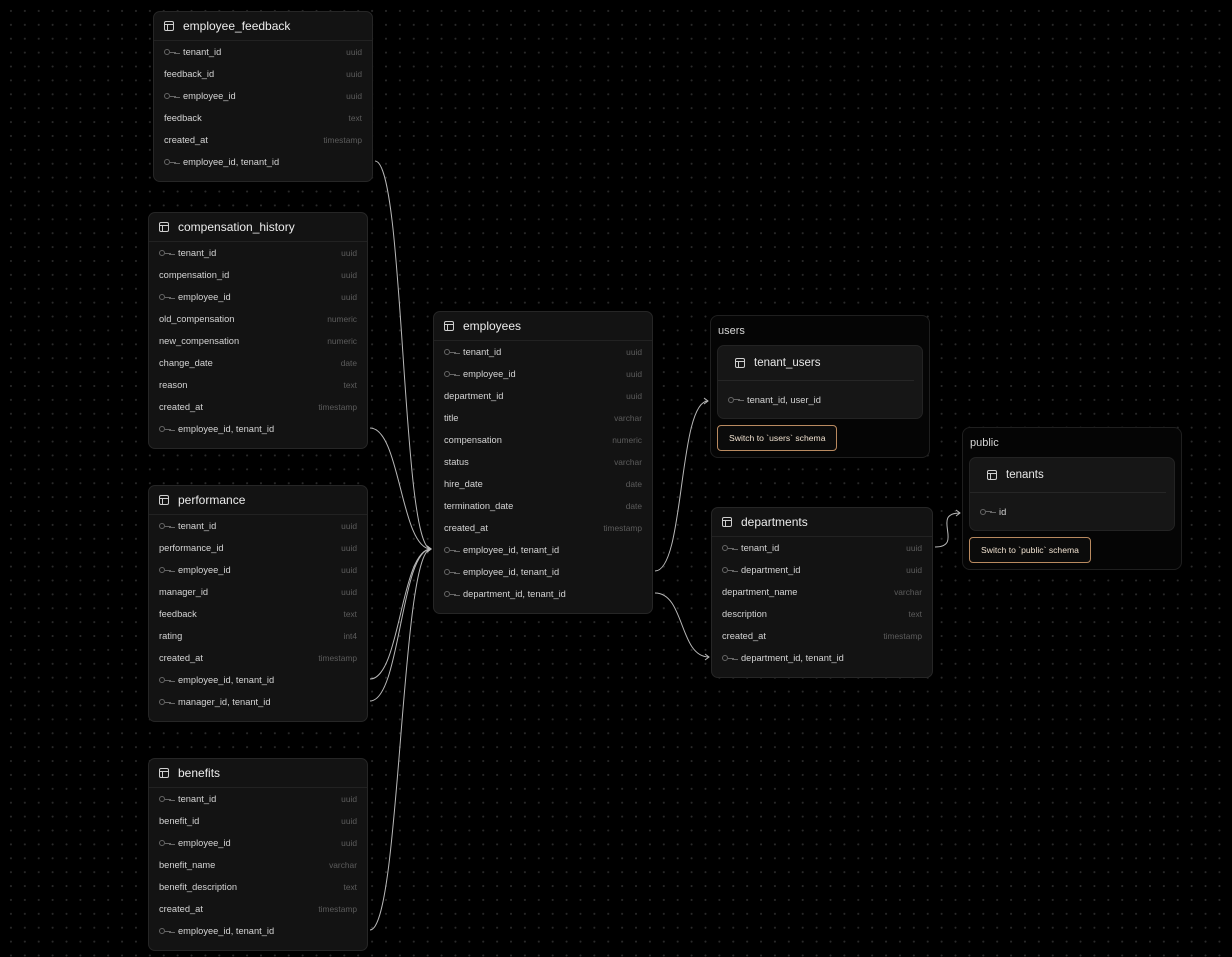 The width and height of the screenshot is (1232, 957). Describe the element at coordinates (474, 396) in the screenshot. I see `column-name: department_id` at that location.